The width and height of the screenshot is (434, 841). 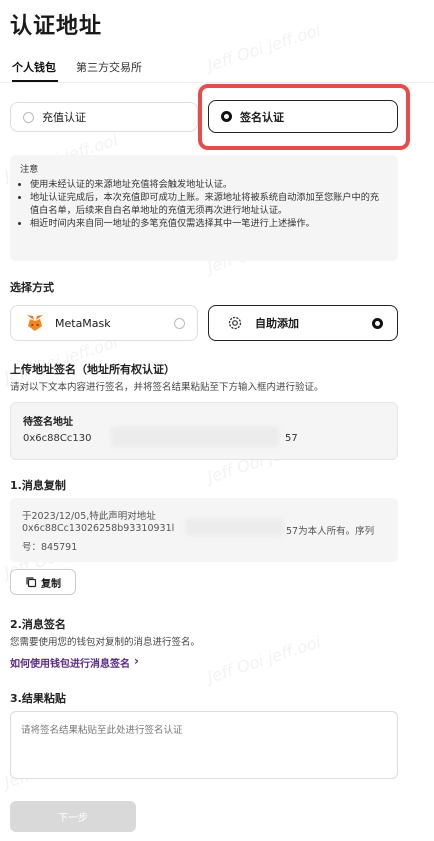 What do you see at coordinates (83, 323) in the screenshot?
I see `metamask-label: MetaMask` at bounding box center [83, 323].